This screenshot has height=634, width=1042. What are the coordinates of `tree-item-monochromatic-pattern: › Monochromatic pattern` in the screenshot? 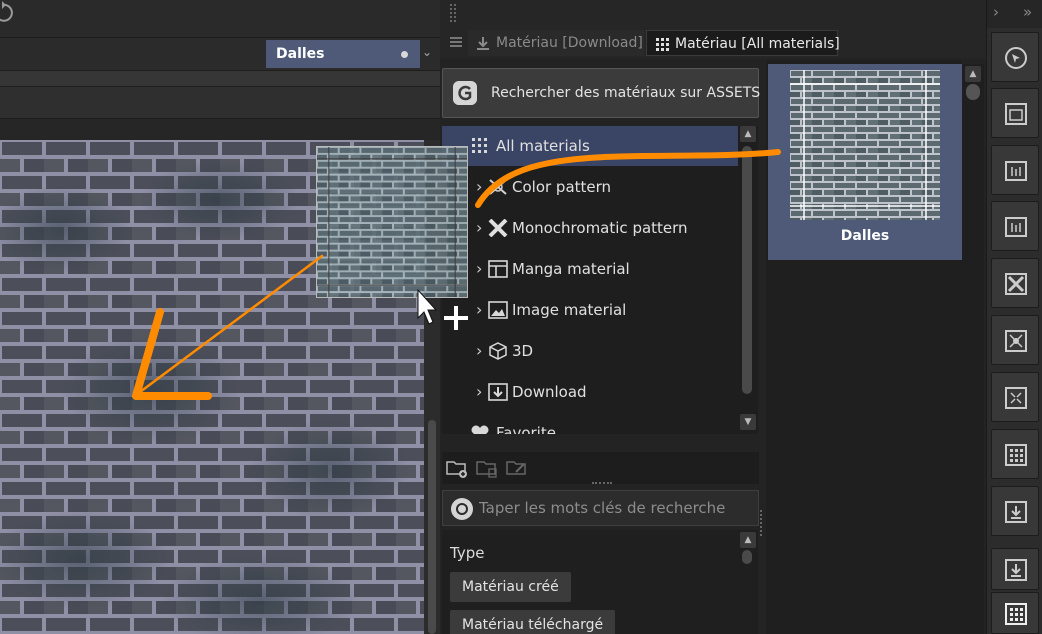 It's located at (590, 228).